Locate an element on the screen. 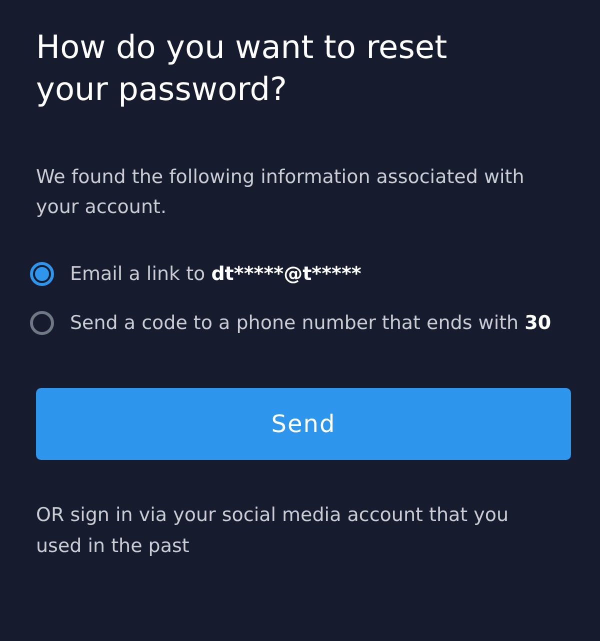  social-sign-in-text: OR sign in via your social media account that you used in the past is located at coordinates (273, 531).